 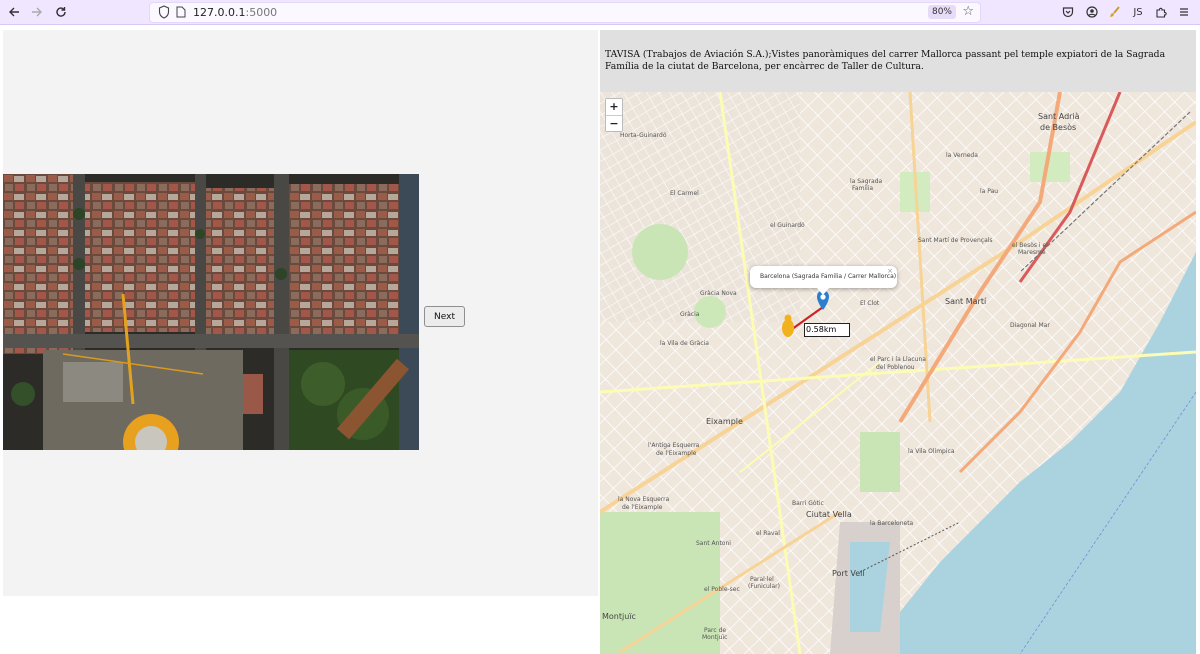 I want to click on map-zoom-control: + −, so click(x=614, y=115).